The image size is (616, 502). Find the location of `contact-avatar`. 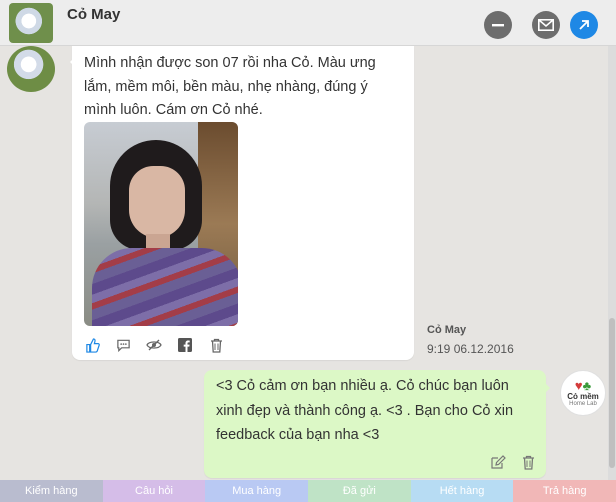

contact-avatar is located at coordinates (31, 23).